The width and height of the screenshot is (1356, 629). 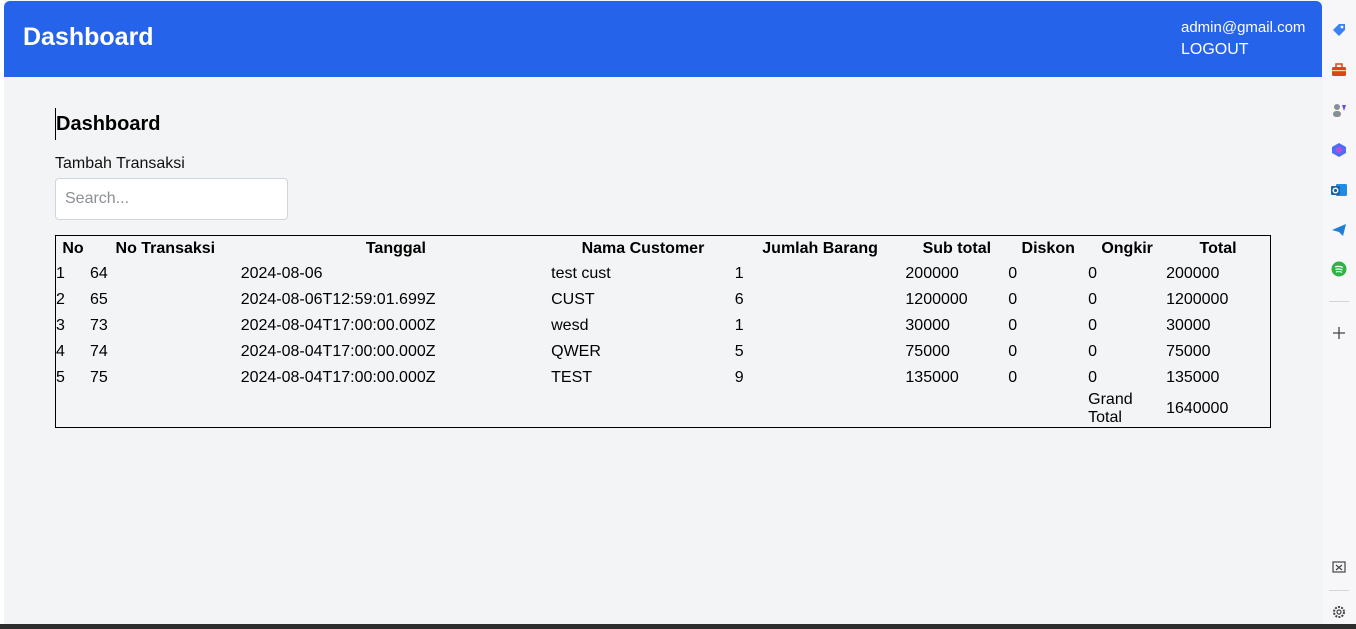 I want to click on grand-total-spacer, so click(x=572, y=409).